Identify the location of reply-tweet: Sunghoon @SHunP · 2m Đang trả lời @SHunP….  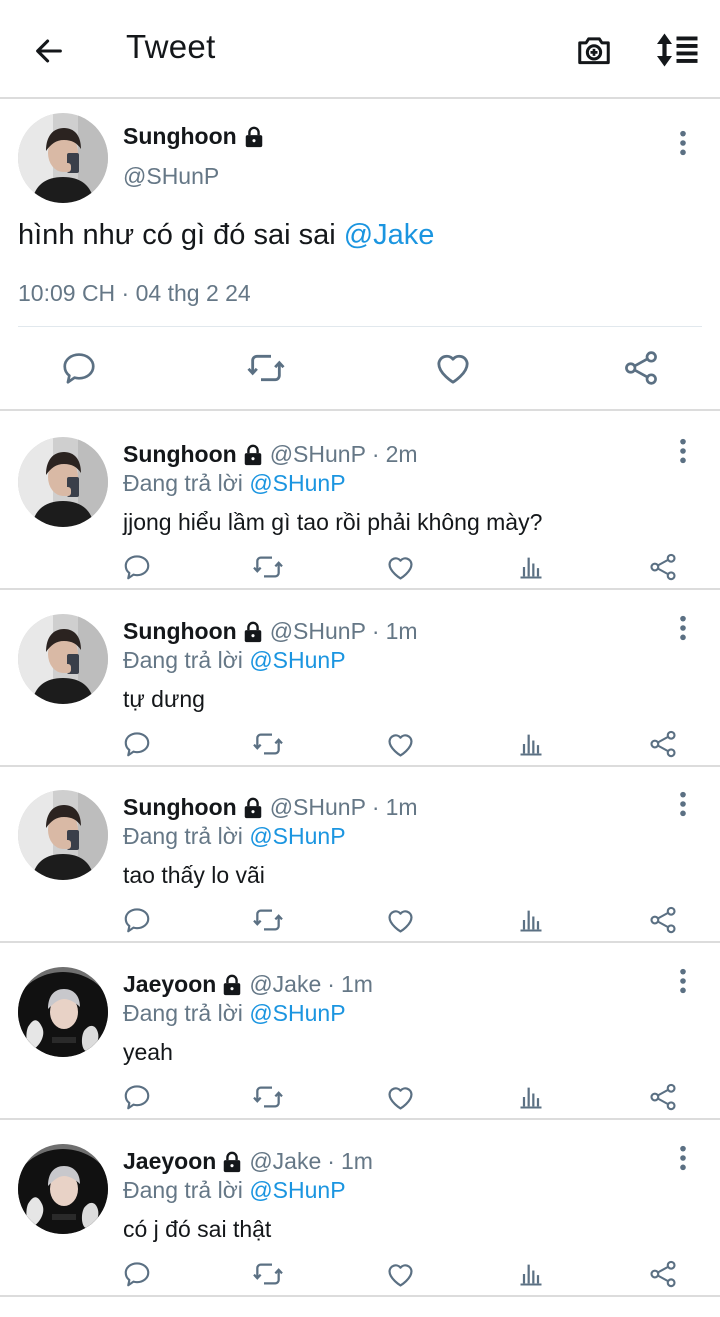
(360, 501).